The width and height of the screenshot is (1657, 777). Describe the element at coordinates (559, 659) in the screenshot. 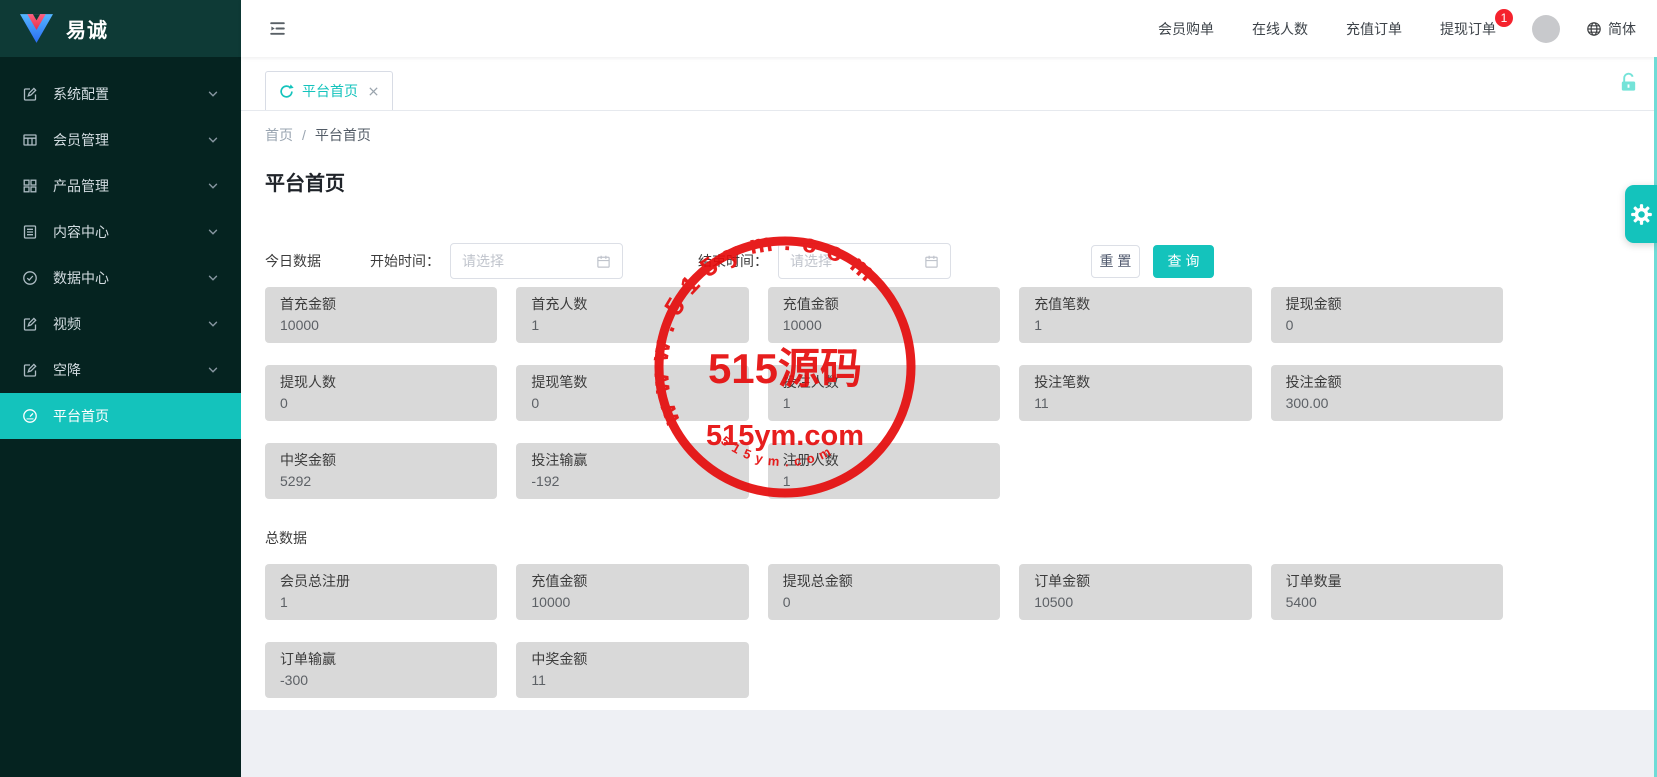

I see `stat-label: 中奖金额` at that location.